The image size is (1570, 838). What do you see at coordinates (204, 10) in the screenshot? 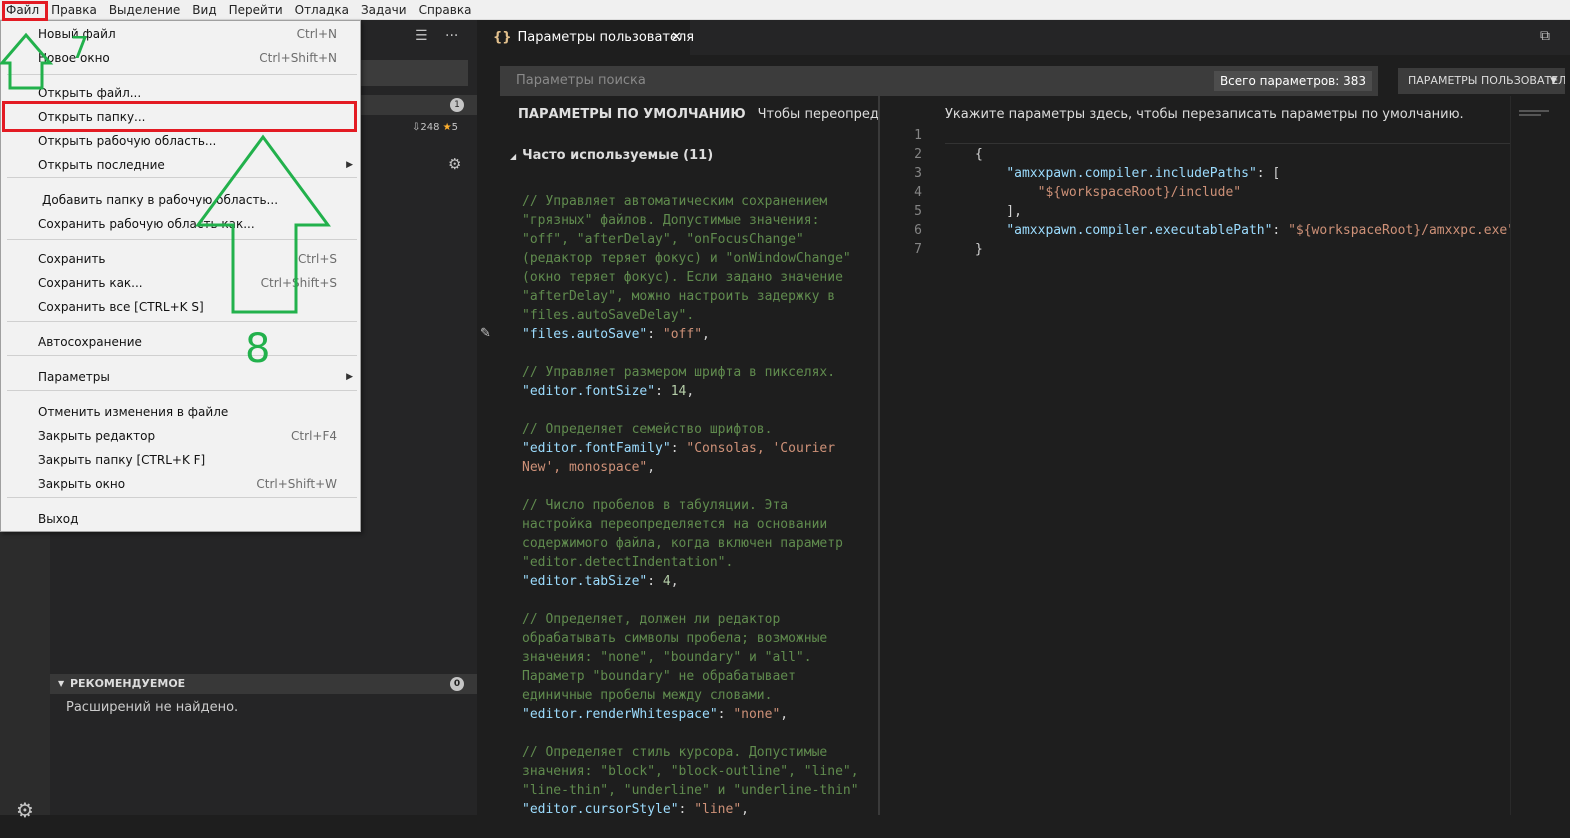
I see `menubar-item-3: Вид` at bounding box center [204, 10].